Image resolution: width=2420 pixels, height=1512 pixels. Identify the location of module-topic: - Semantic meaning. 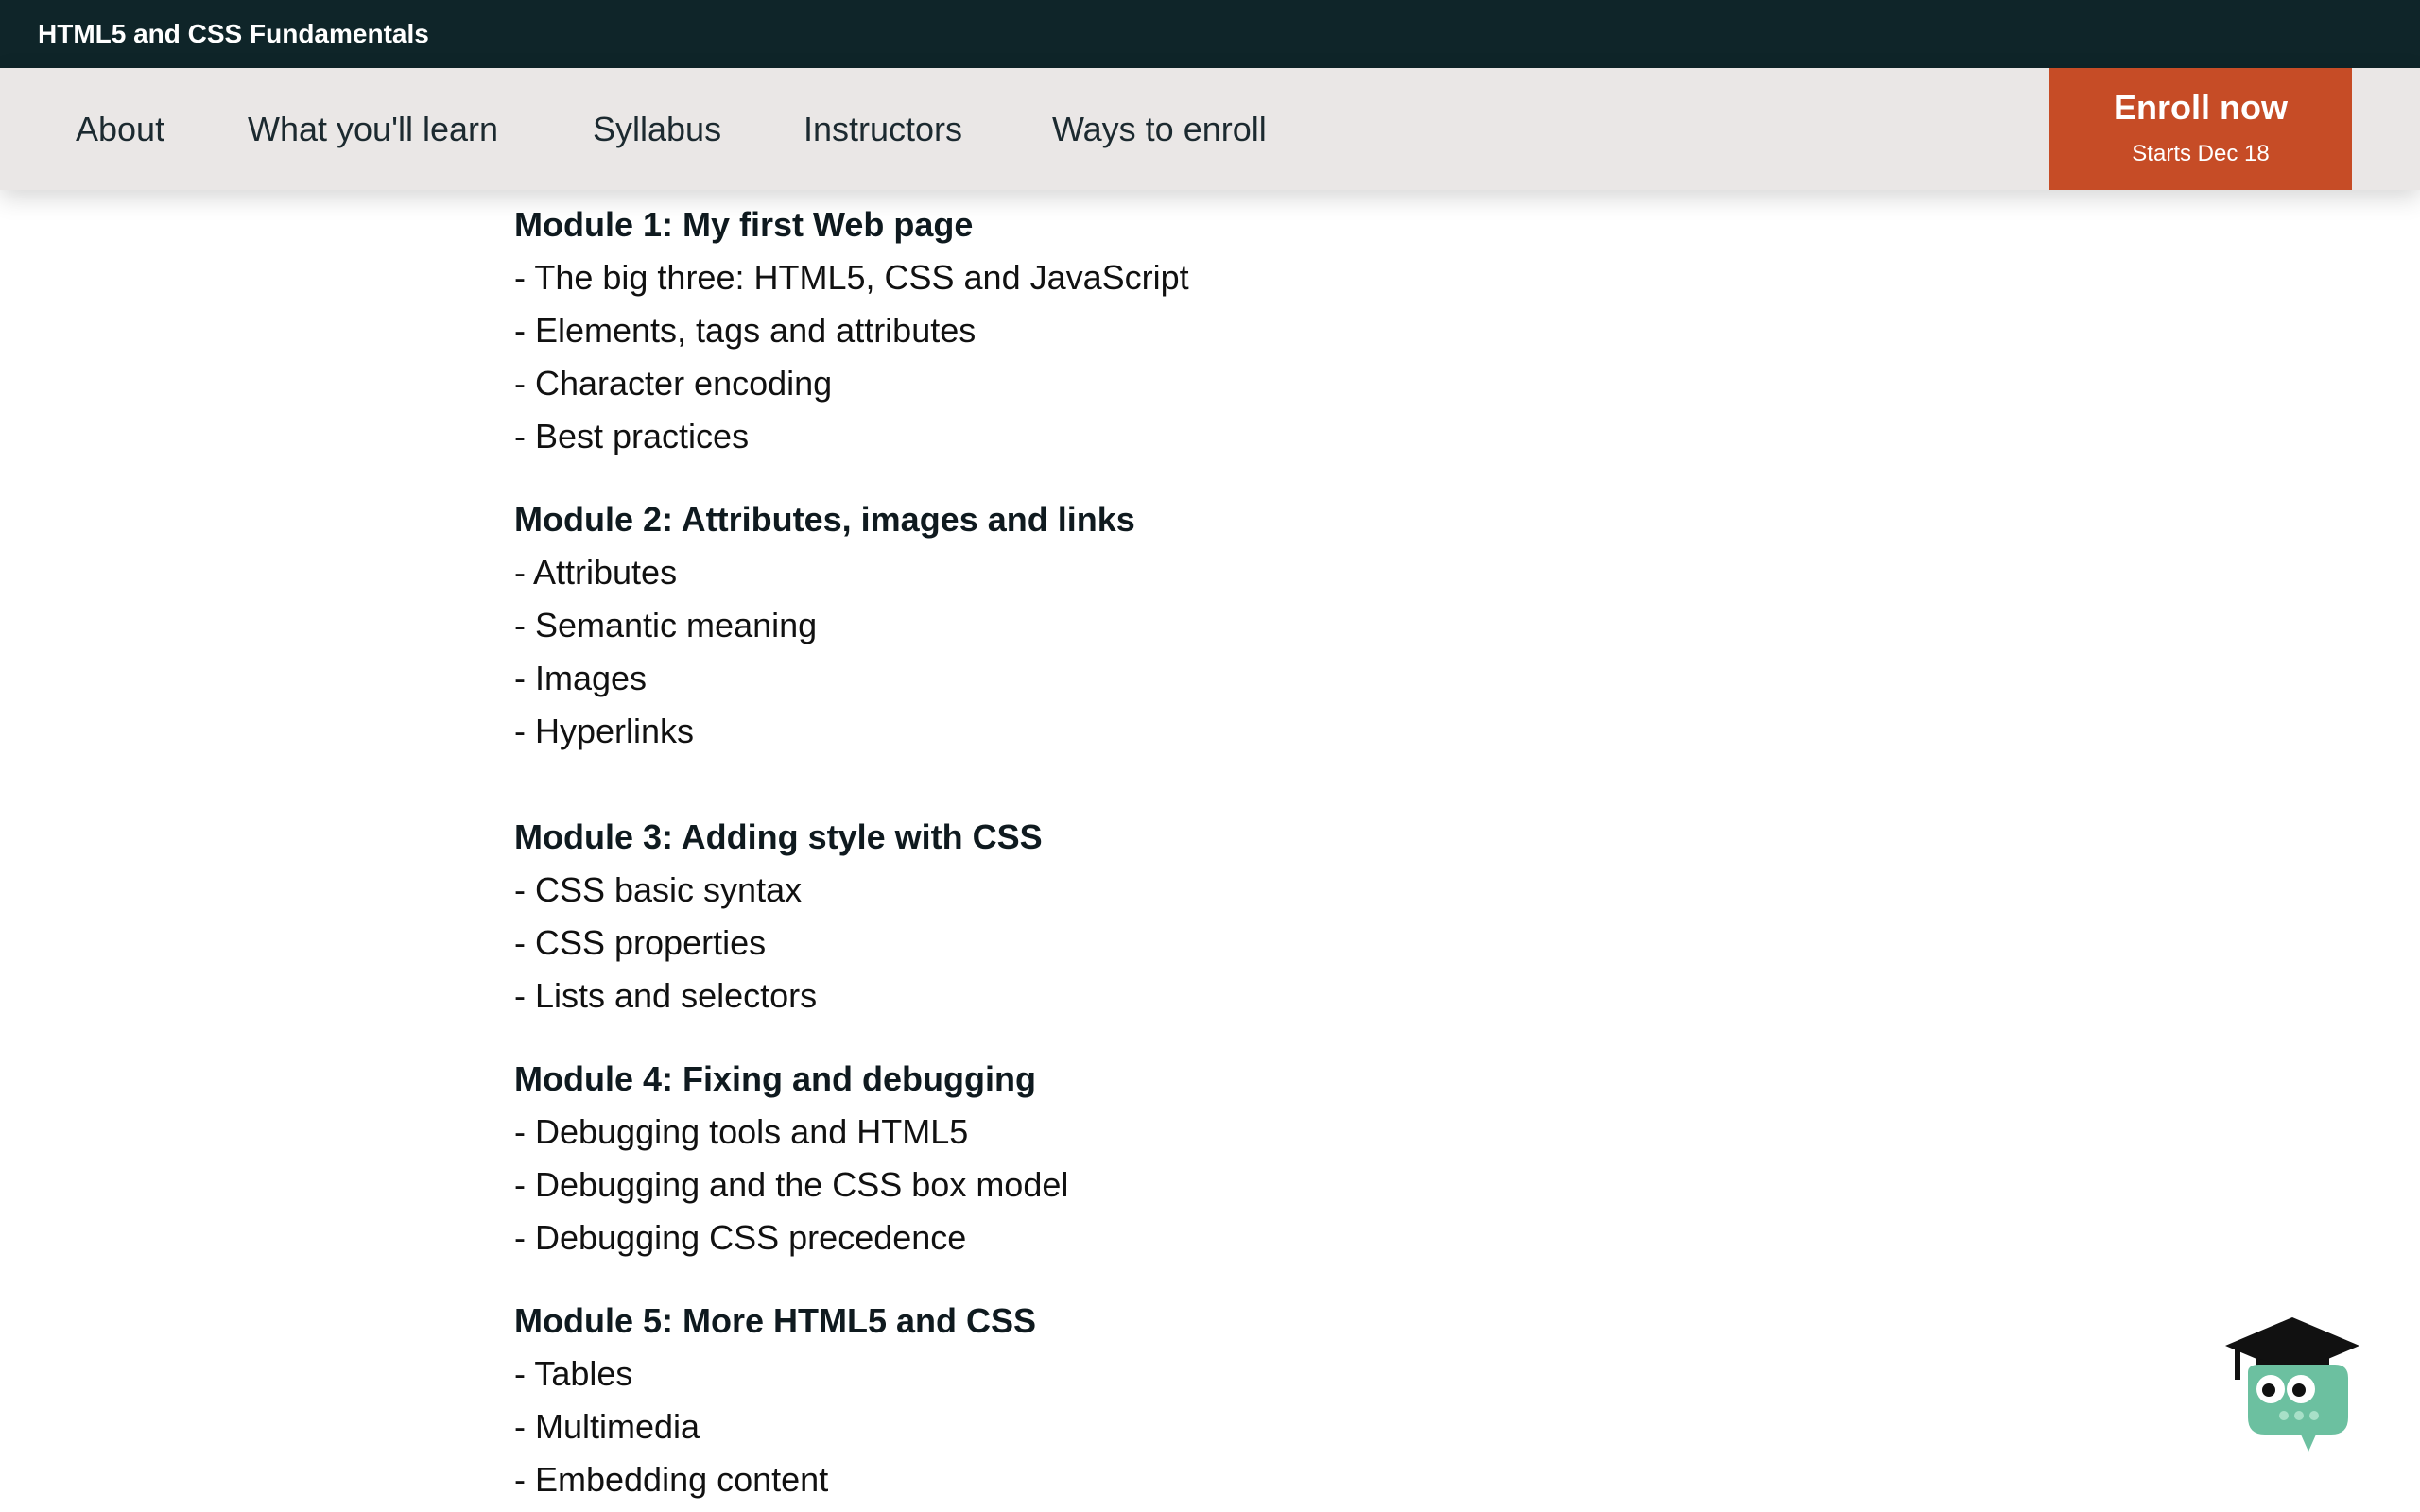
(666, 625).